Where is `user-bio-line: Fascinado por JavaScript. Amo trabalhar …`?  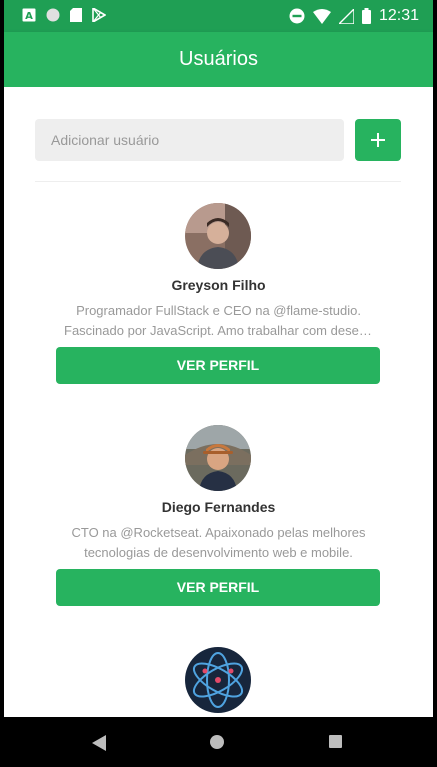
user-bio-line: Fascinado por JavaScript. Amo trabalhar … is located at coordinates (218, 330).